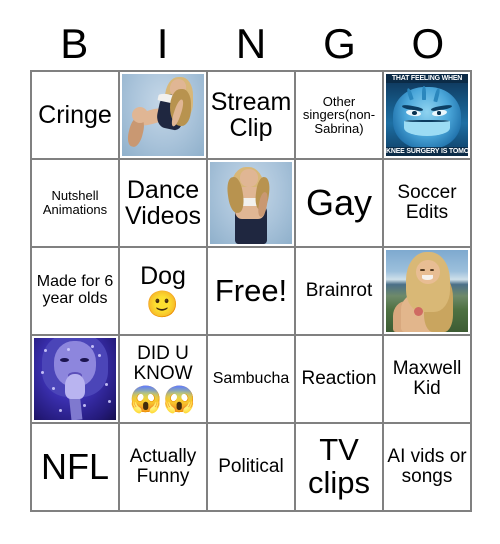  I want to click on bingo-cell-text: Maxwell Kid, so click(427, 378).